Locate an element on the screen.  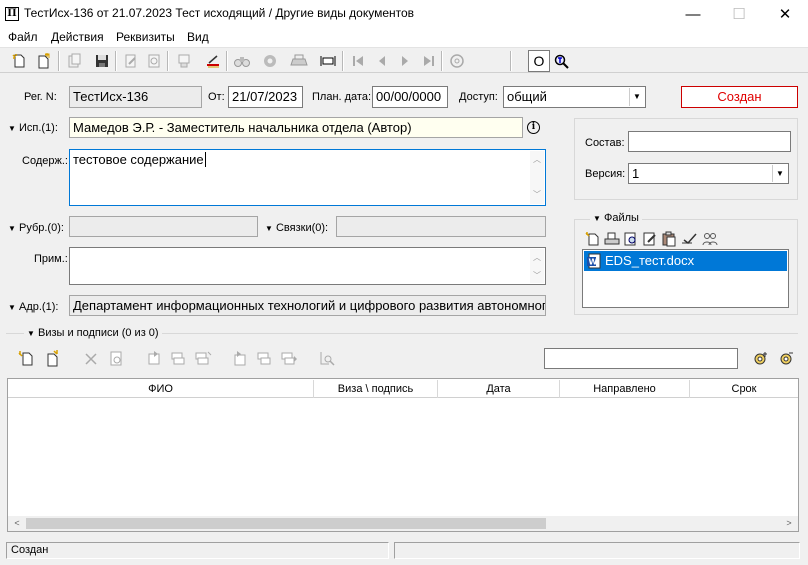
info-icon: i is located at coordinates (533, 127).